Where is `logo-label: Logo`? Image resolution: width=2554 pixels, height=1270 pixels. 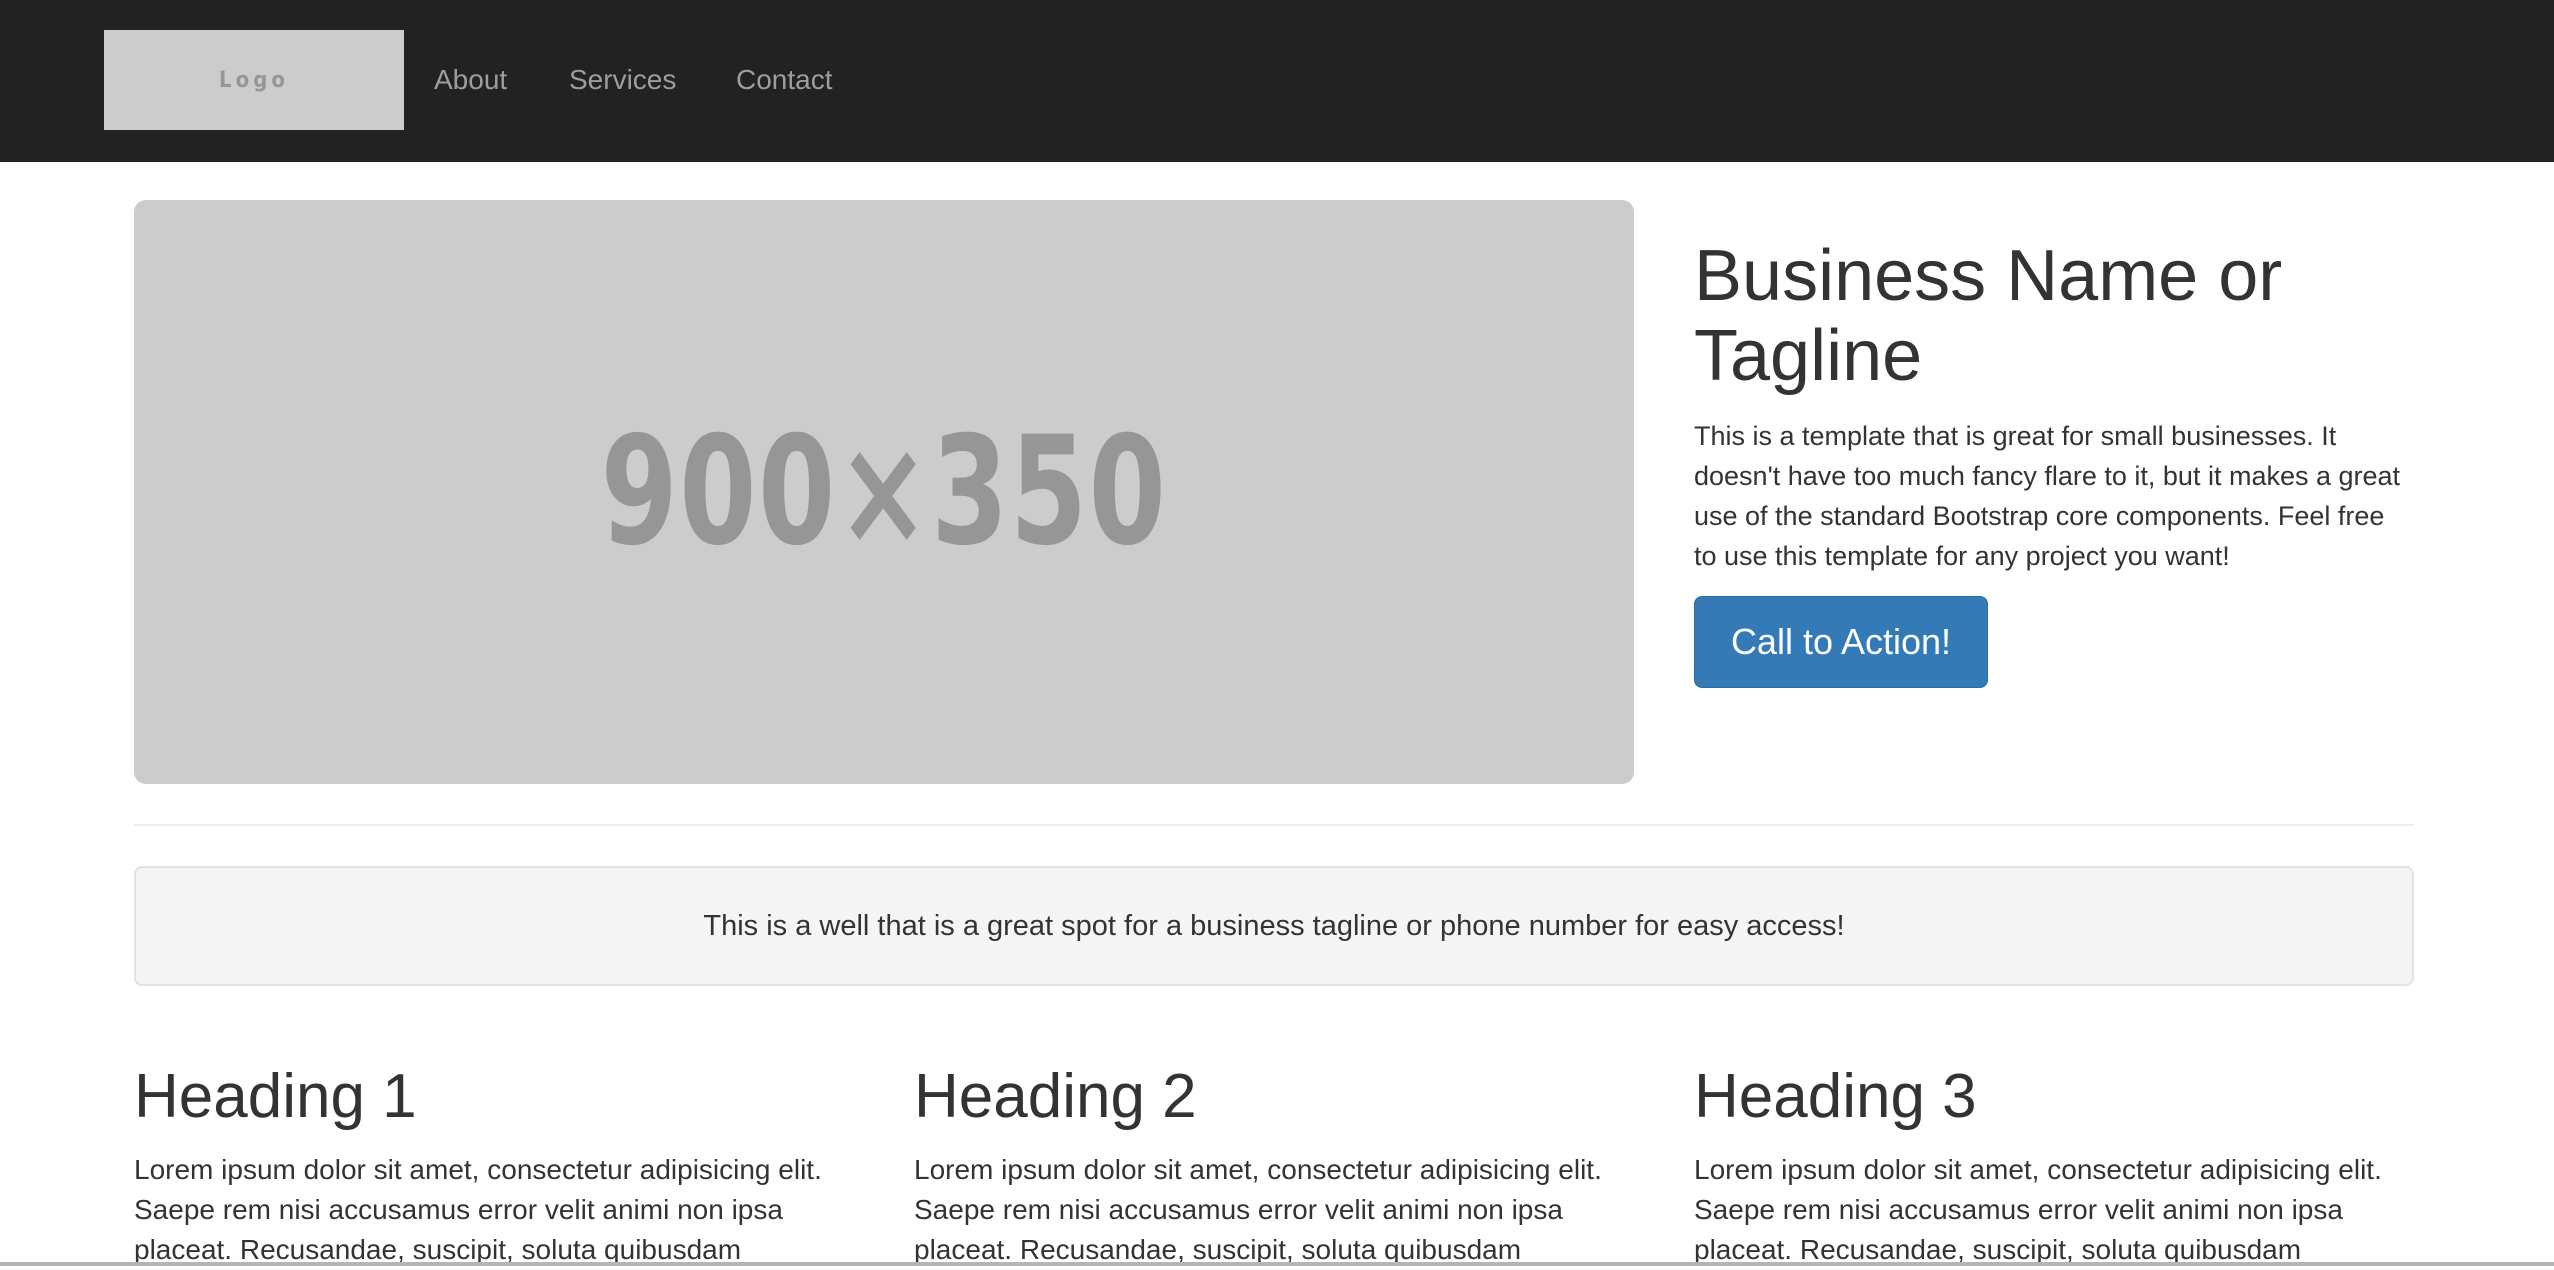
logo-label: Logo is located at coordinates (254, 80).